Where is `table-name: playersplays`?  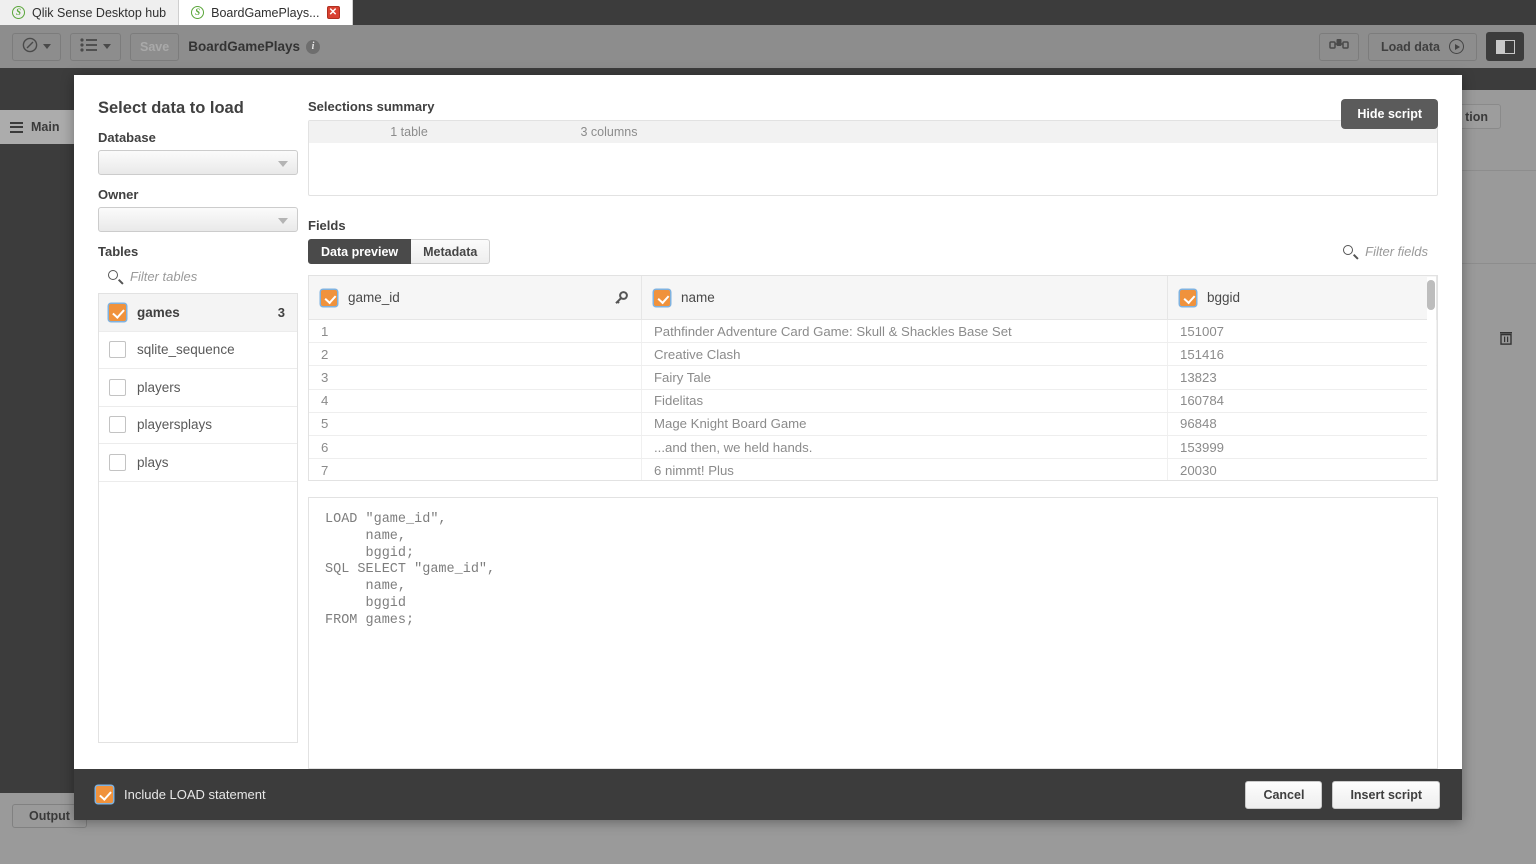
table-name: playersplays is located at coordinates (175, 425).